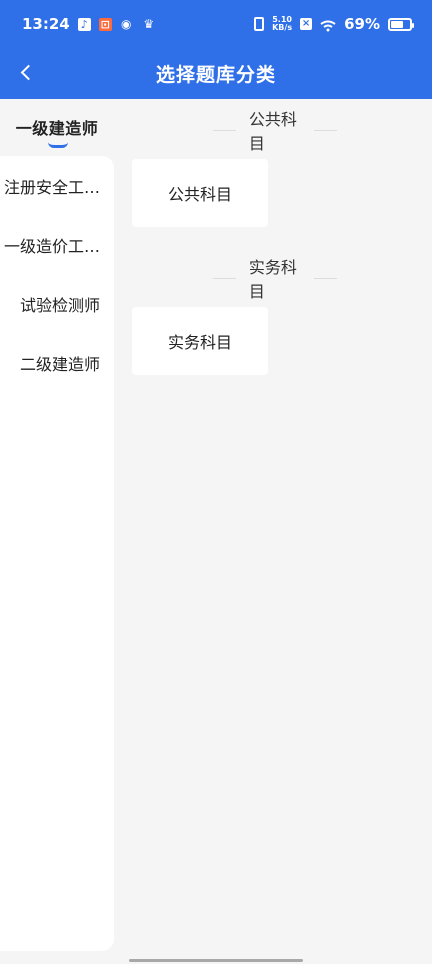 The width and height of the screenshot is (432, 964). What do you see at coordinates (306, 24) in the screenshot?
I see `sim-off-icon: ×` at bounding box center [306, 24].